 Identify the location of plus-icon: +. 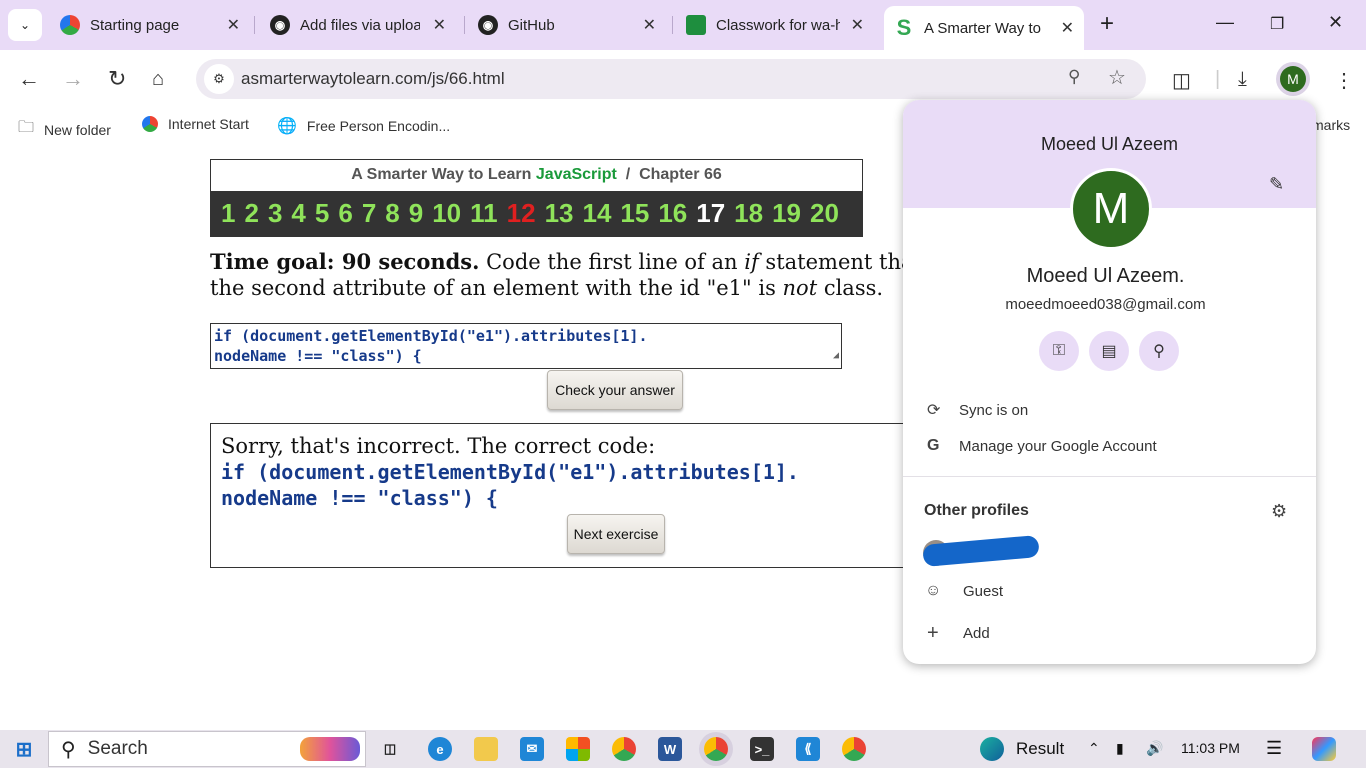
(933, 633).